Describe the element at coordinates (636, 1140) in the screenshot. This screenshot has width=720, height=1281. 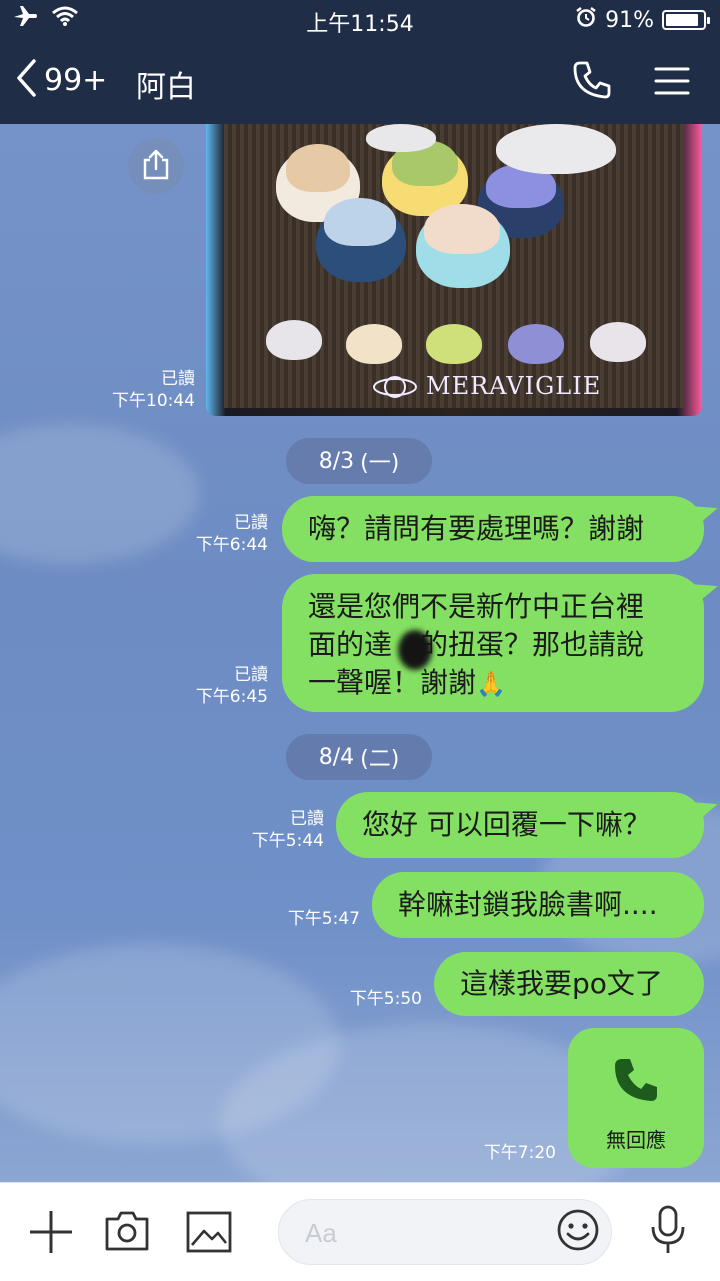
I see `call-status: 無回應` at that location.